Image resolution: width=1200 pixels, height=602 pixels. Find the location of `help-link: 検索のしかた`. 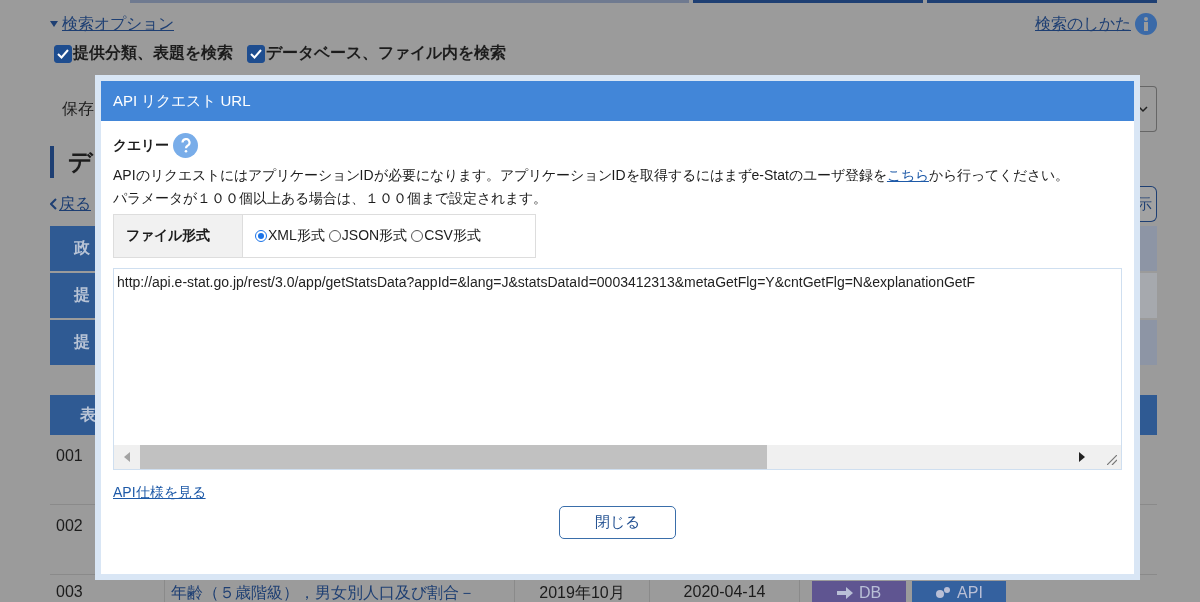

help-link: 検索のしかた is located at coordinates (1083, 24).